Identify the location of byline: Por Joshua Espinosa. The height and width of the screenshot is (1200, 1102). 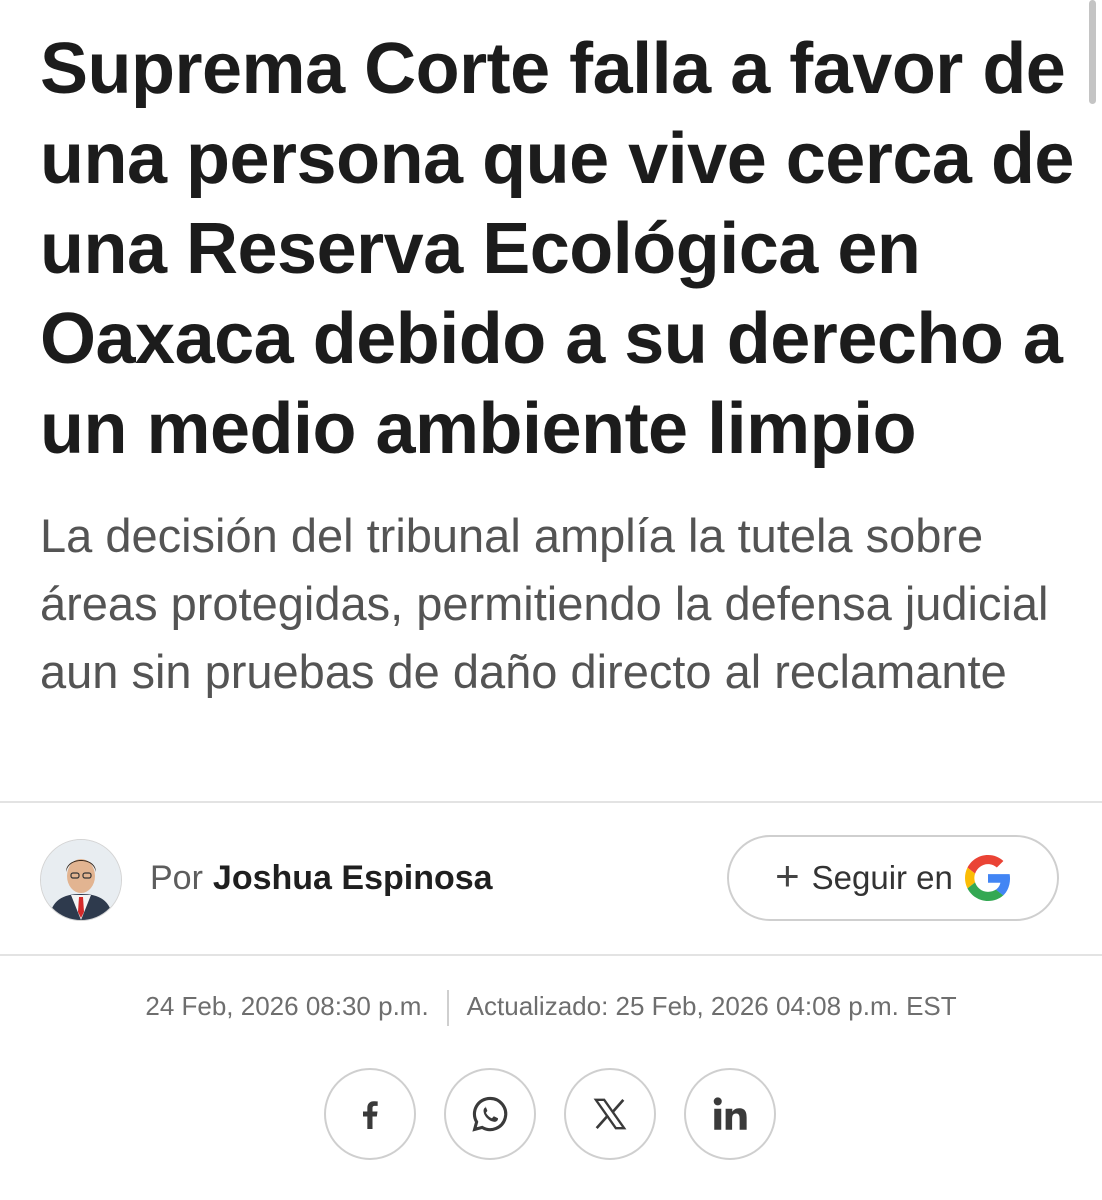
(321, 878).